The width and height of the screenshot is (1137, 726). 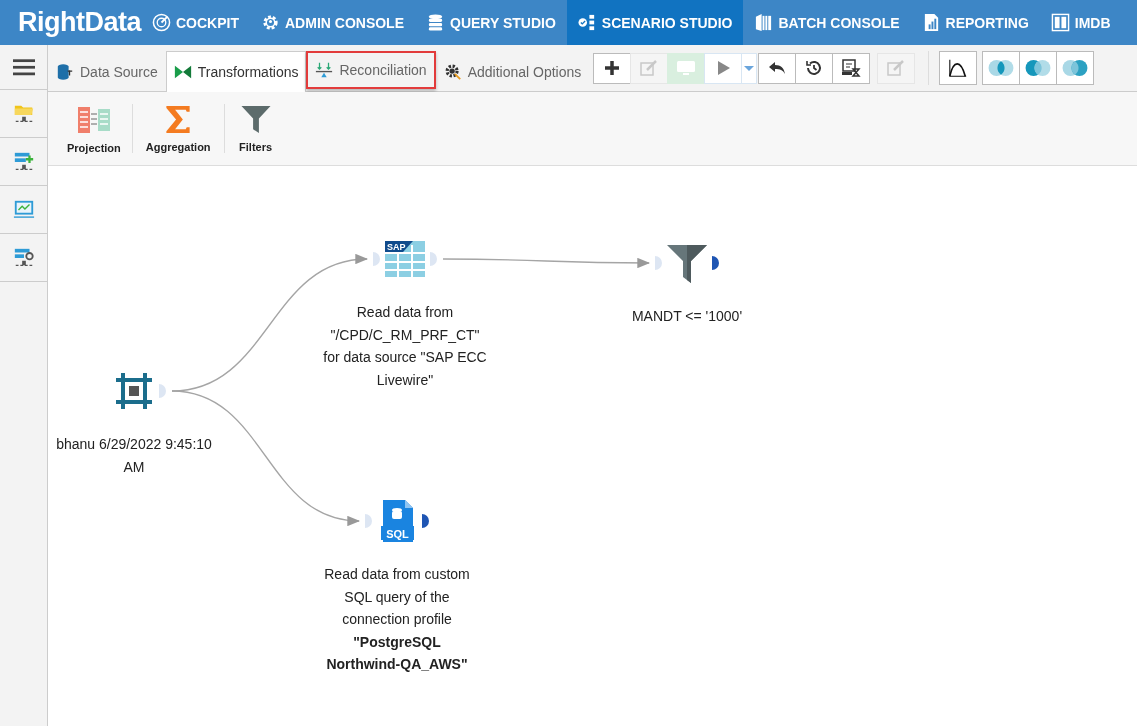 I want to click on palette-item: Filters, so click(x=255, y=128).